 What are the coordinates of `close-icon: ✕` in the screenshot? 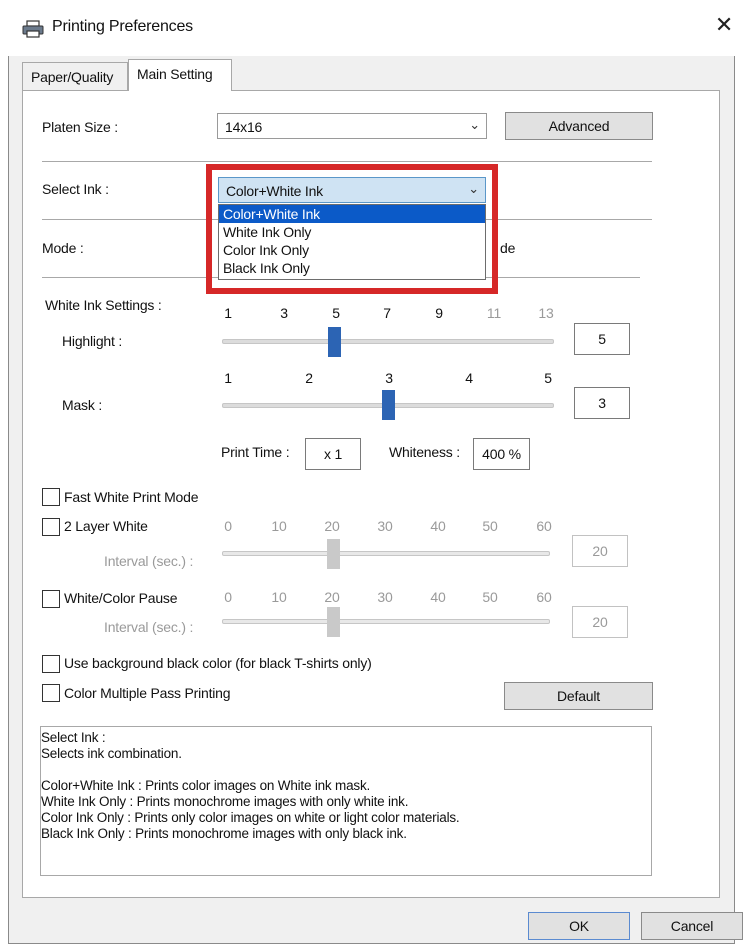 It's located at (724, 25).